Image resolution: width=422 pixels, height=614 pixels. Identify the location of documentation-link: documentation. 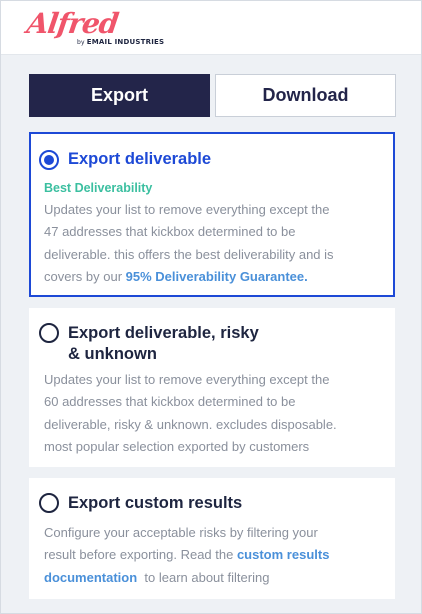
(90, 577).